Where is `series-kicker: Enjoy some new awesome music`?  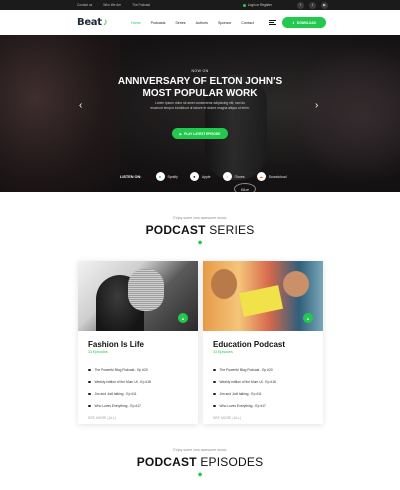 series-kicker: Enjoy some new awesome music is located at coordinates (200, 218).